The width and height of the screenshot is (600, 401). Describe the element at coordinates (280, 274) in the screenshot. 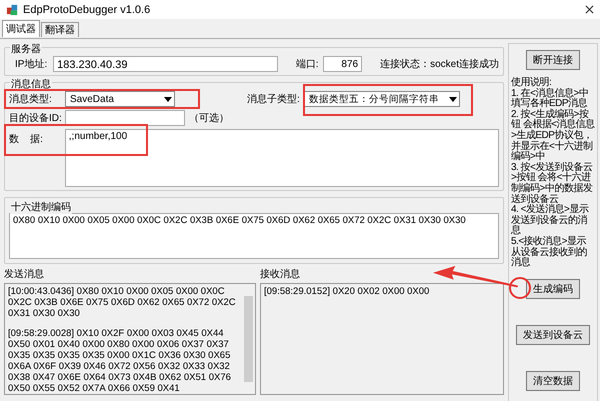

I see `received-messages-label: 接收消息` at that location.